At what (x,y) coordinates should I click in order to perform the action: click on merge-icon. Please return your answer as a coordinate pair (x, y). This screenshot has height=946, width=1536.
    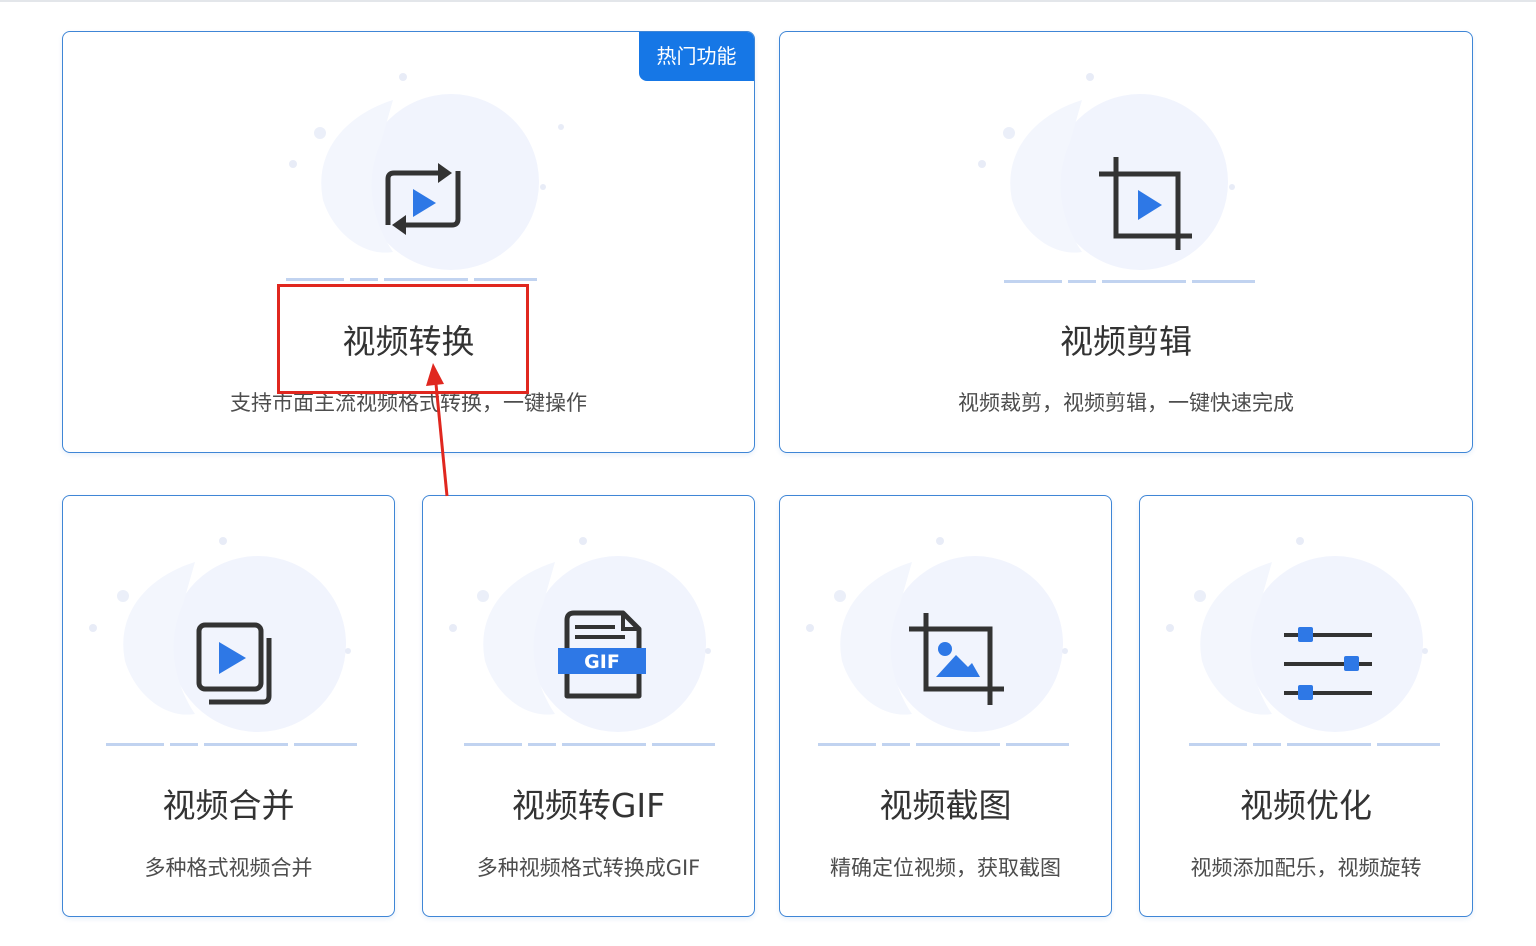
    Looking at the image, I should click on (234, 663).